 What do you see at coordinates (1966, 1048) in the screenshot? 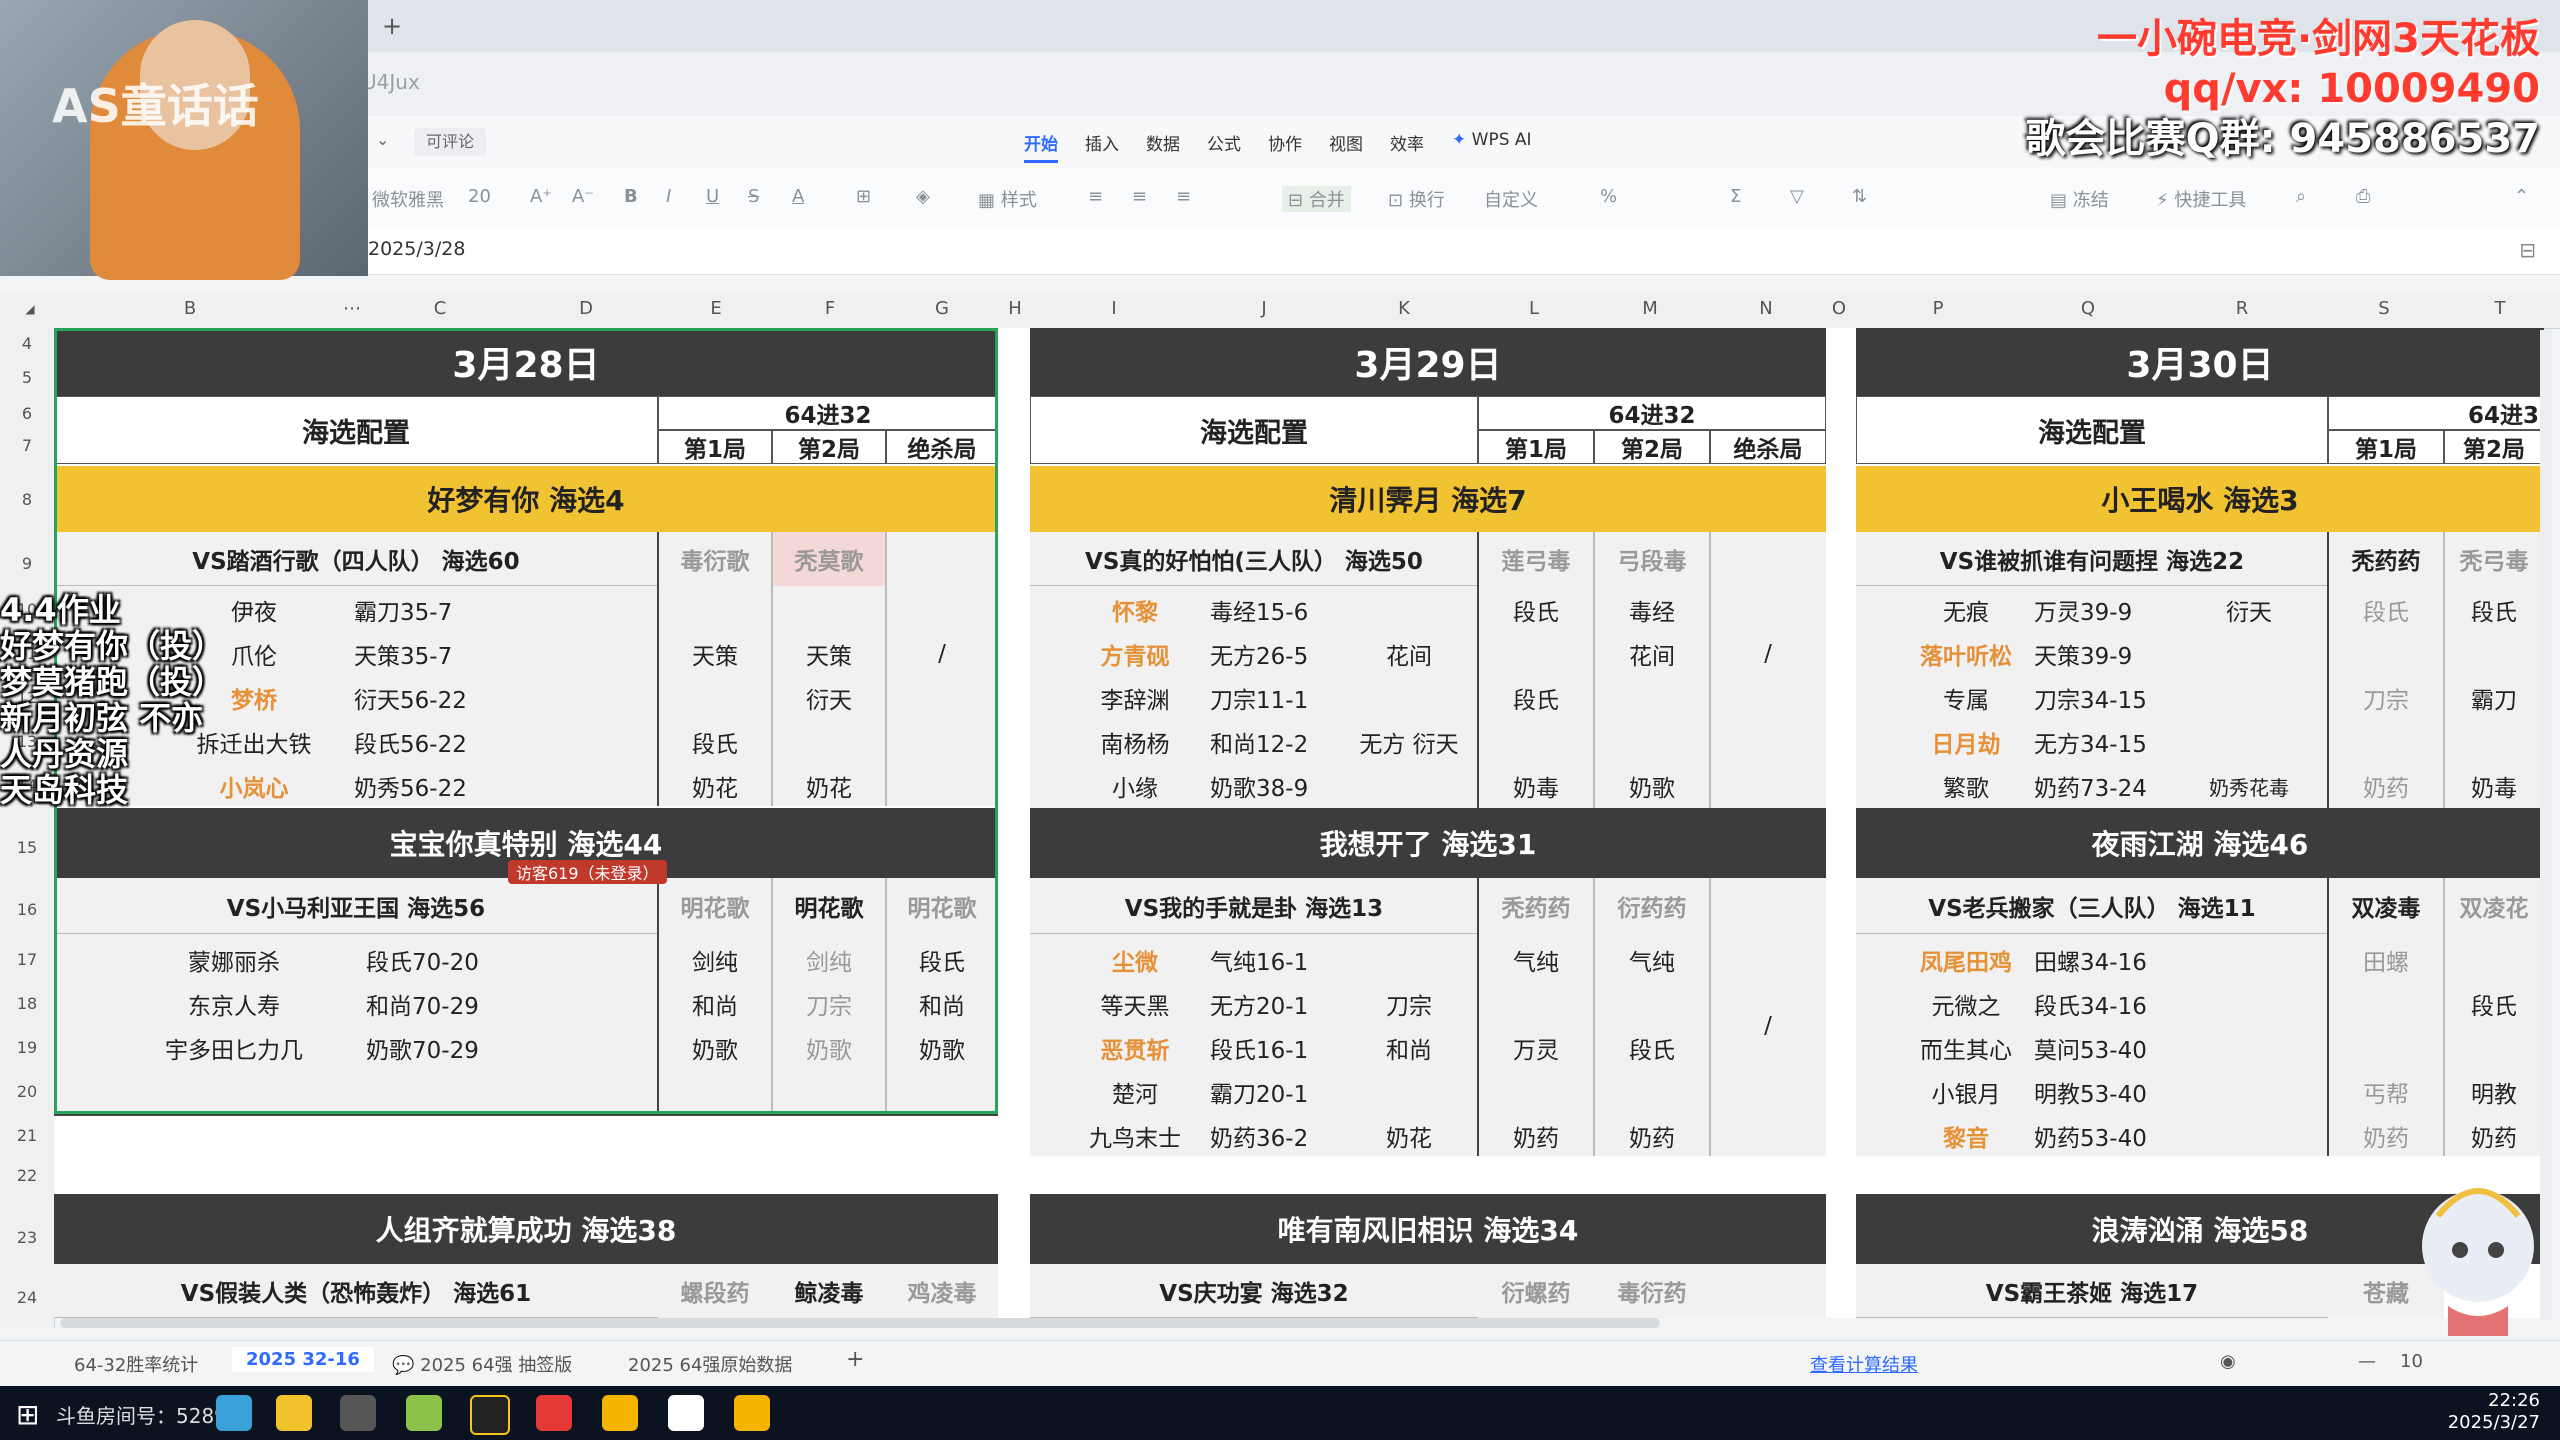
I see `player-name: 而生其心` at bounding box center [1966, 1048].